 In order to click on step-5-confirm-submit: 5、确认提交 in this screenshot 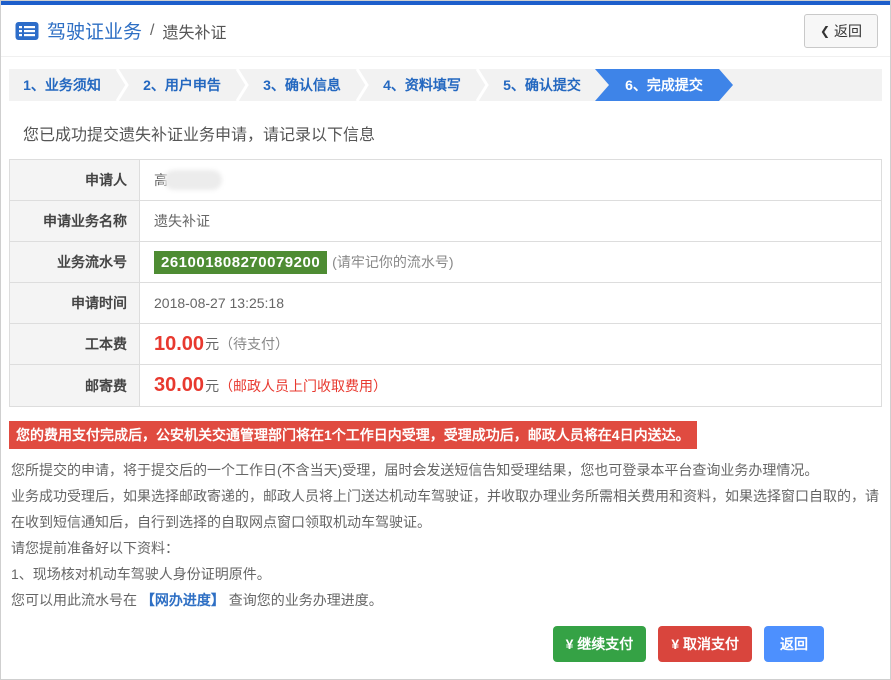, I will do `click(542, 85)`.